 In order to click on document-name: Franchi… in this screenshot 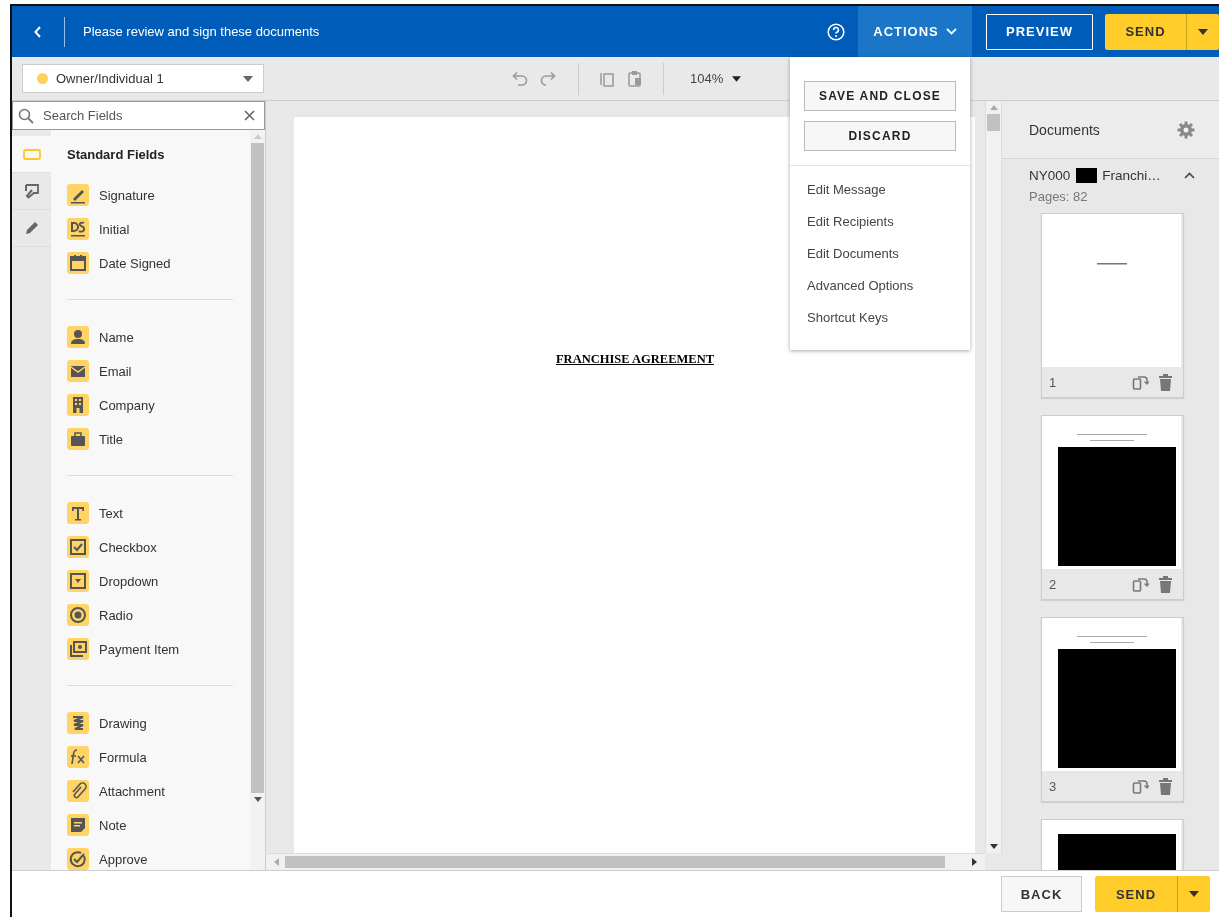, I will do `click(1131, 175)`.